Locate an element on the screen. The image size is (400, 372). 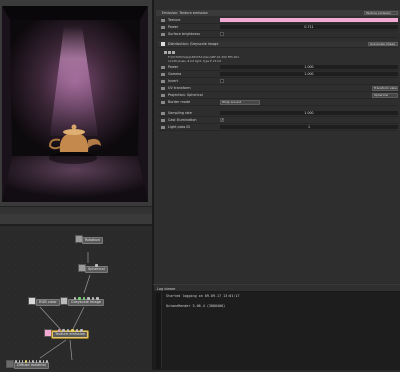
gamma-slider: 1.000 is located at coordinates (309, 74).